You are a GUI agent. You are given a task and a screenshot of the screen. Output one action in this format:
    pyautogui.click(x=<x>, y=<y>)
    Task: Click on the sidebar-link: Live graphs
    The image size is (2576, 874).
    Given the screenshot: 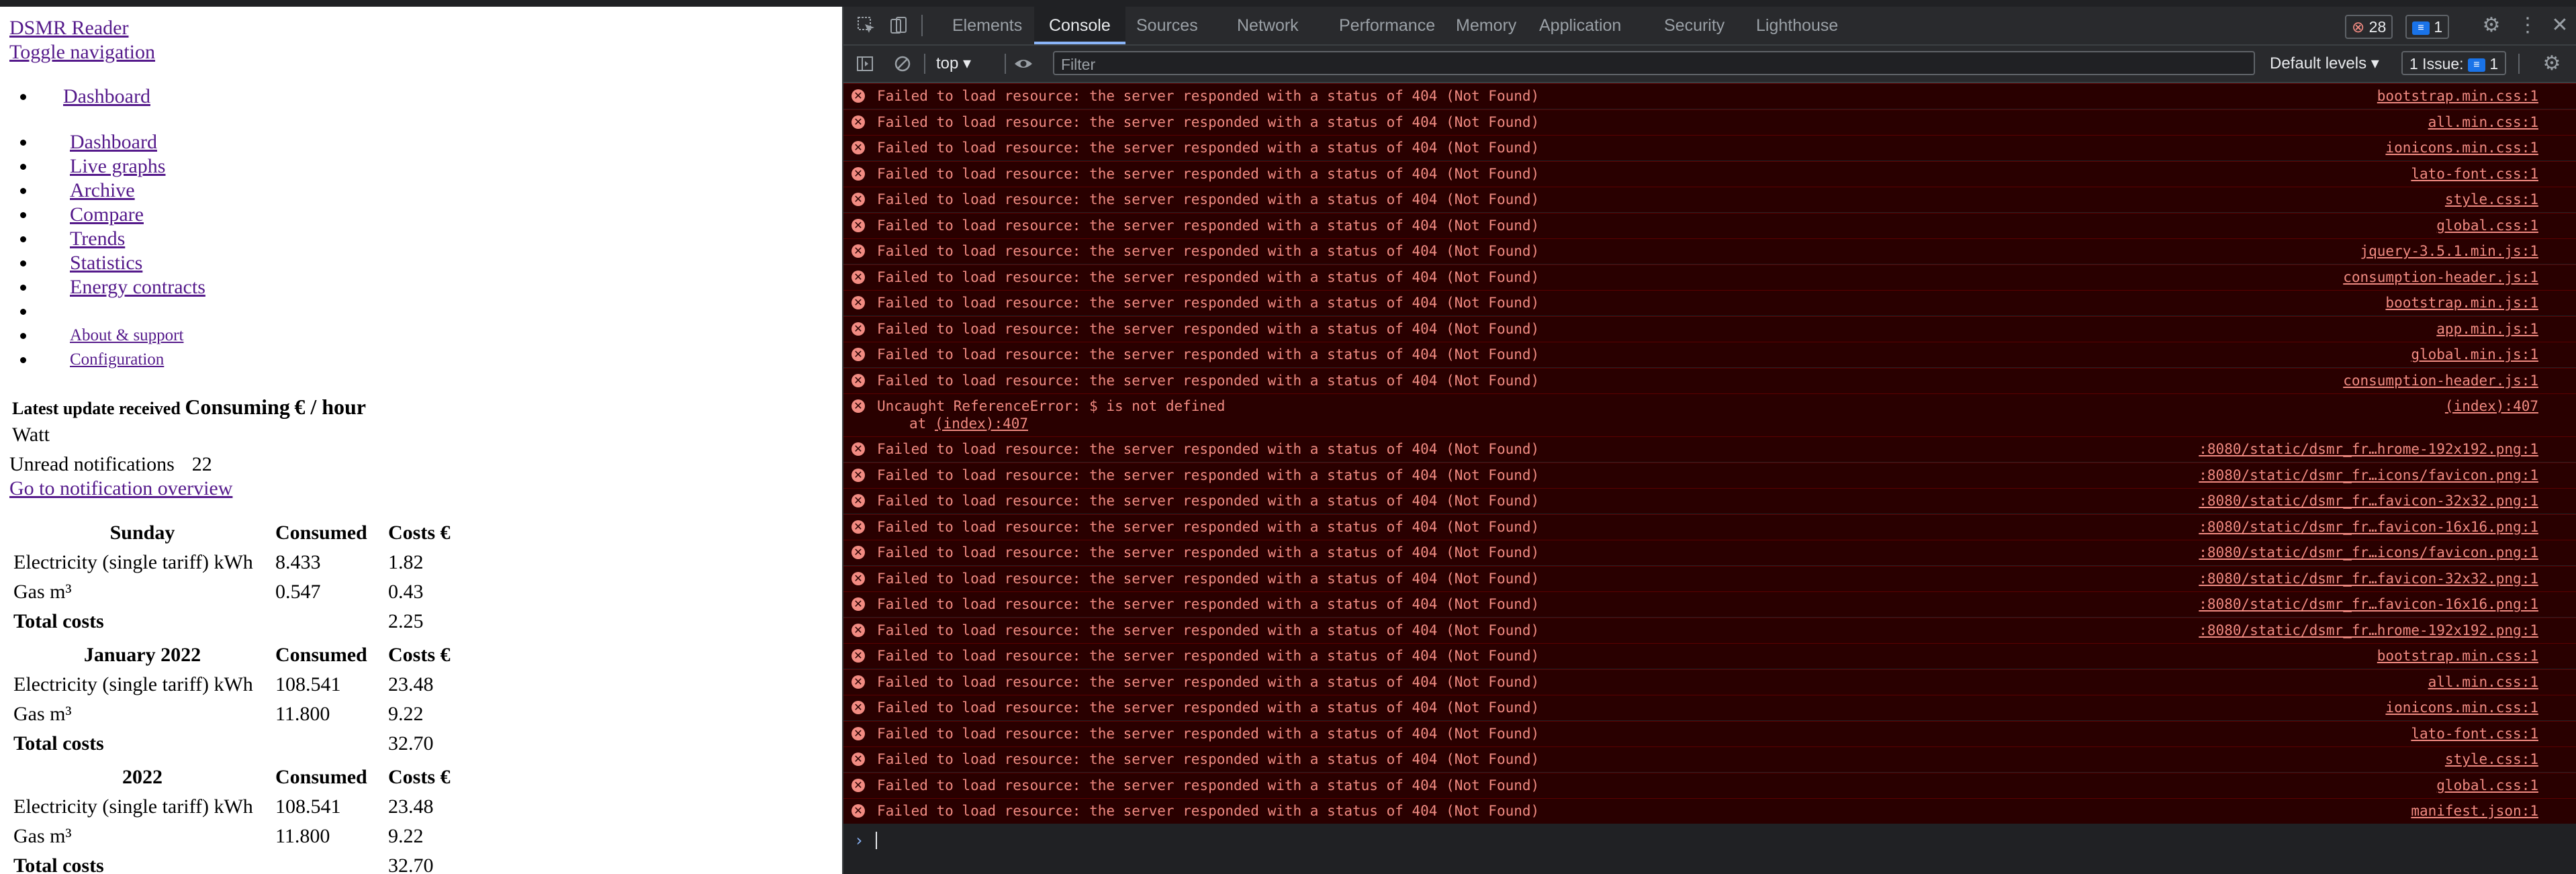 What is the action you would take?
    pyautogui.click(x=114, y=166)
    